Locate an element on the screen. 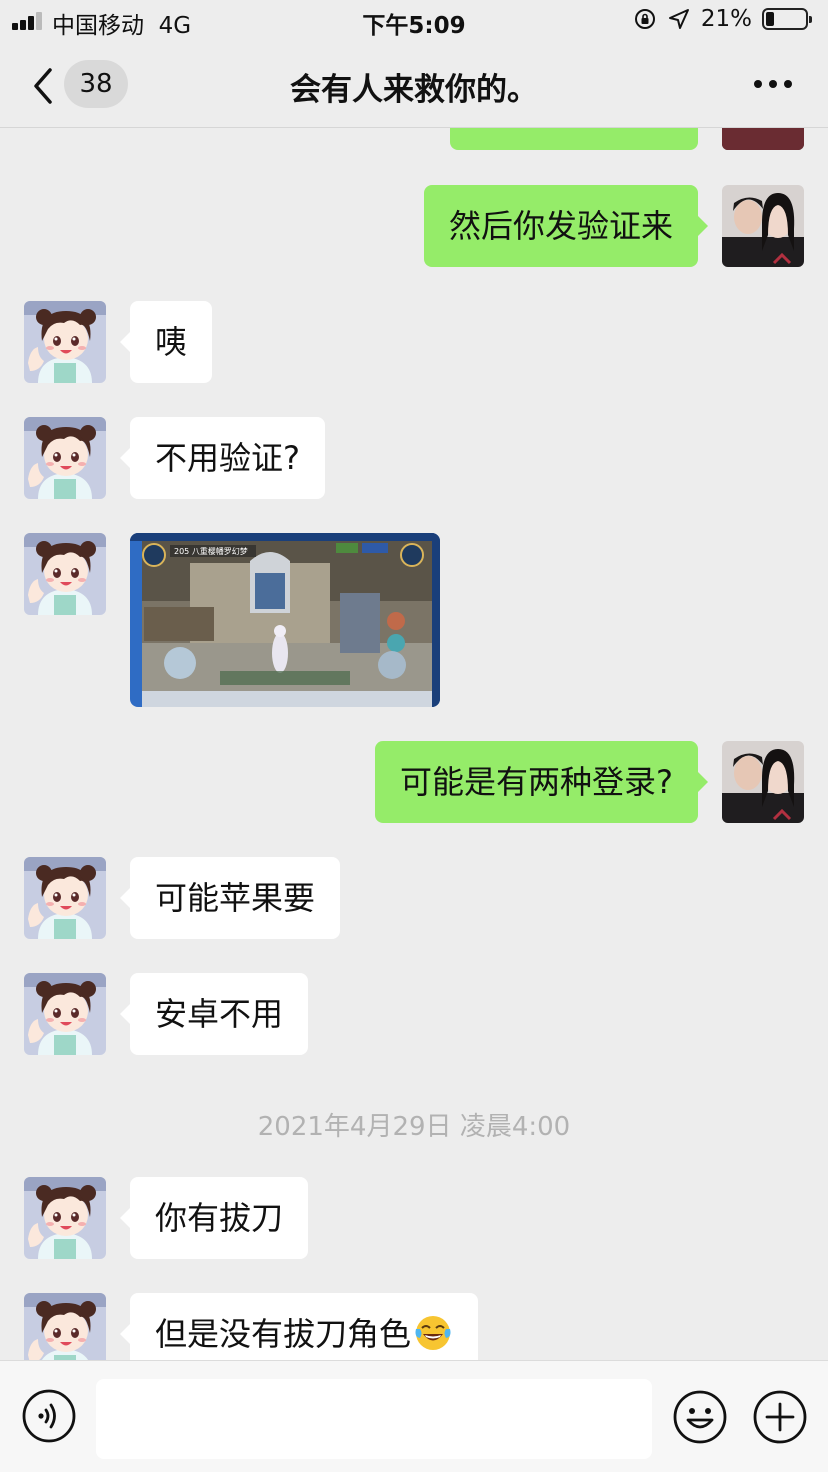  emoji-icon is located at coordinates (700, 1417).